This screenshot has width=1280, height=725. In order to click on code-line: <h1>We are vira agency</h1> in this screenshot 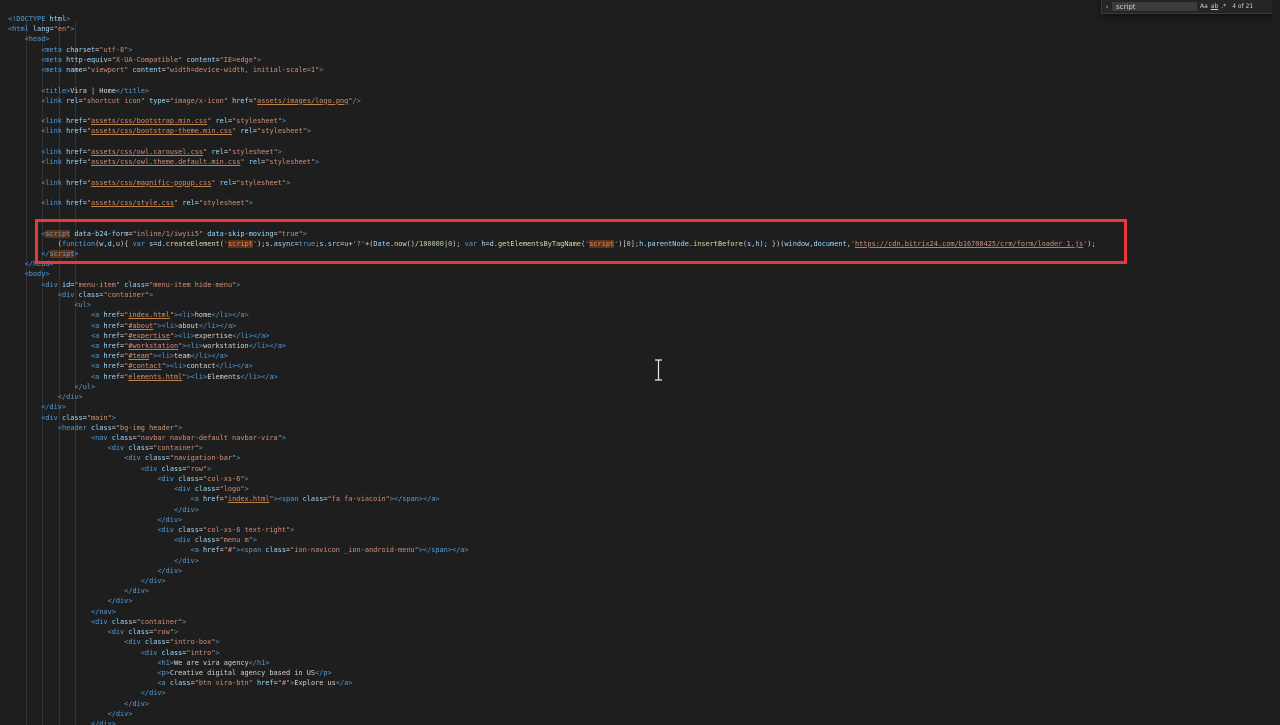, I will do `click(552, 663)`.